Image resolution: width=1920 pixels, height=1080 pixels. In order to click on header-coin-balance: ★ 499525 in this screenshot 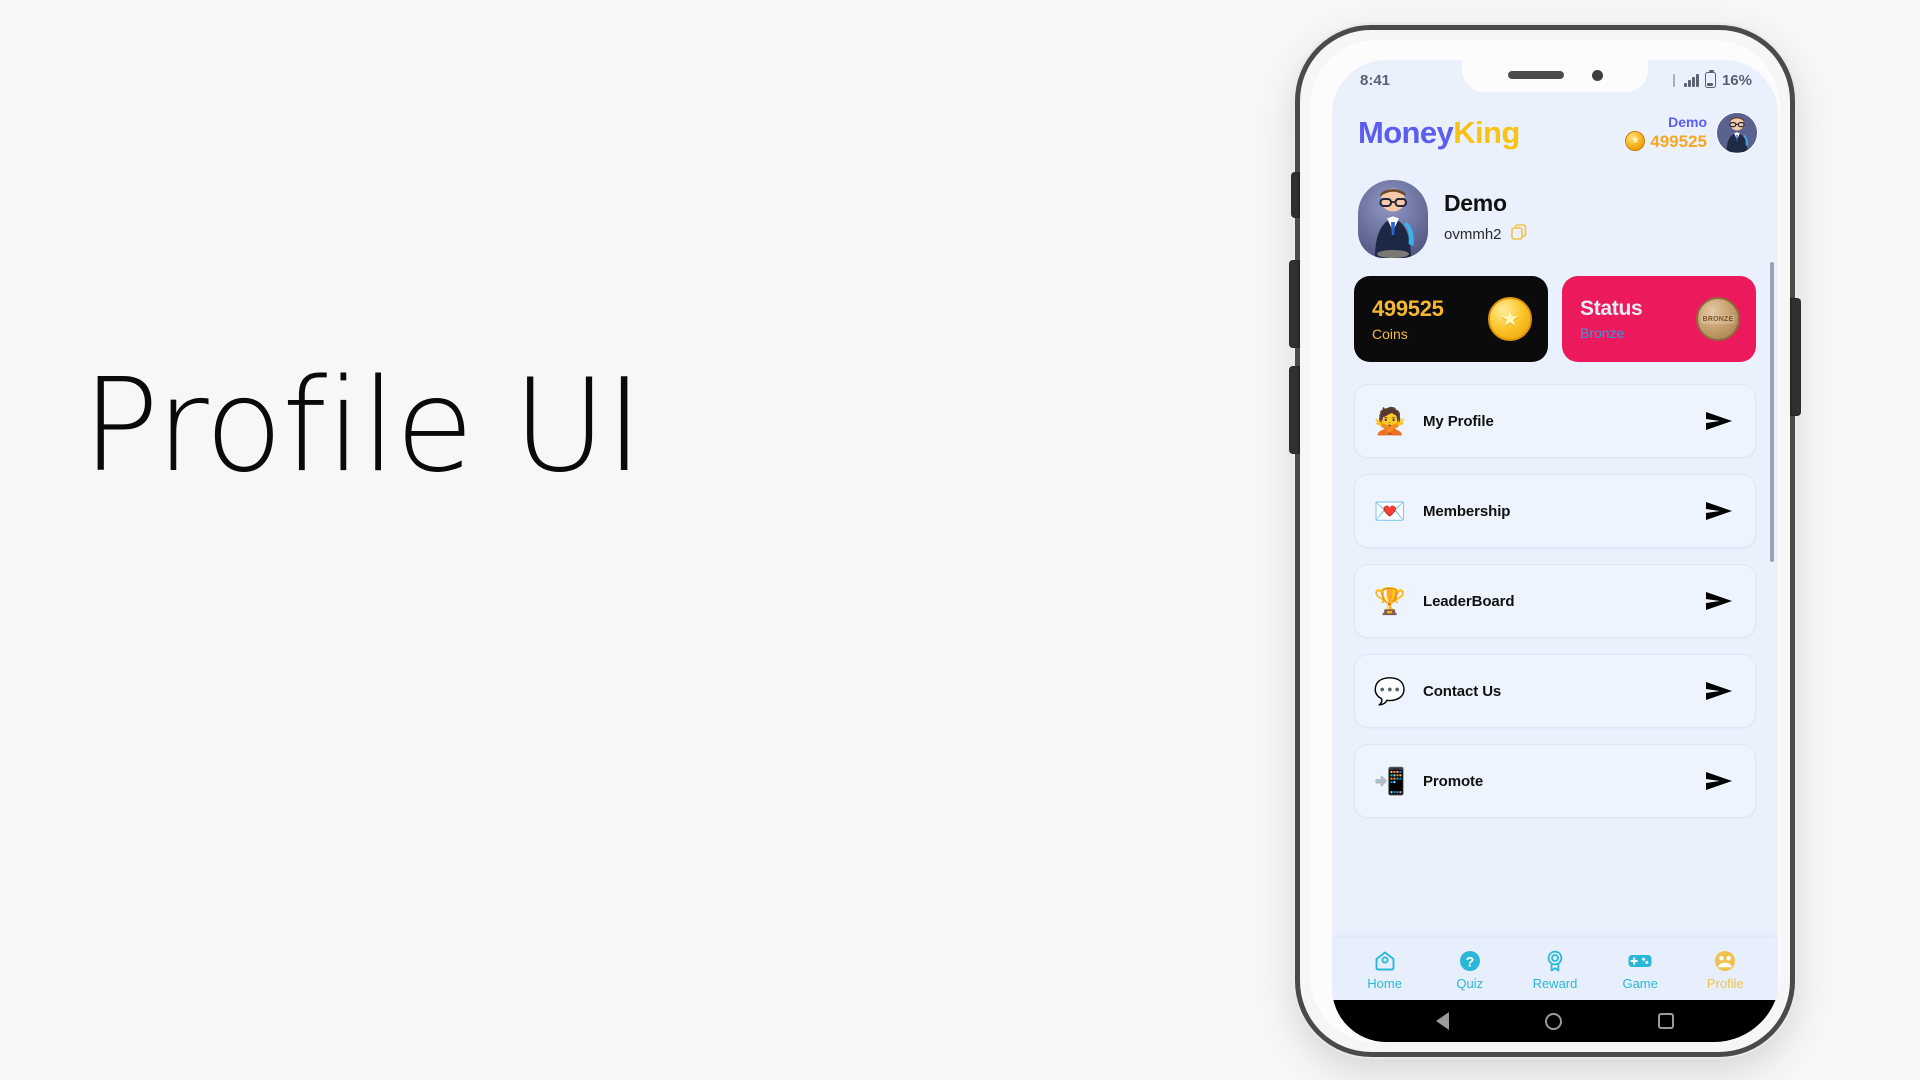, I will do `click(1666, 141)`.